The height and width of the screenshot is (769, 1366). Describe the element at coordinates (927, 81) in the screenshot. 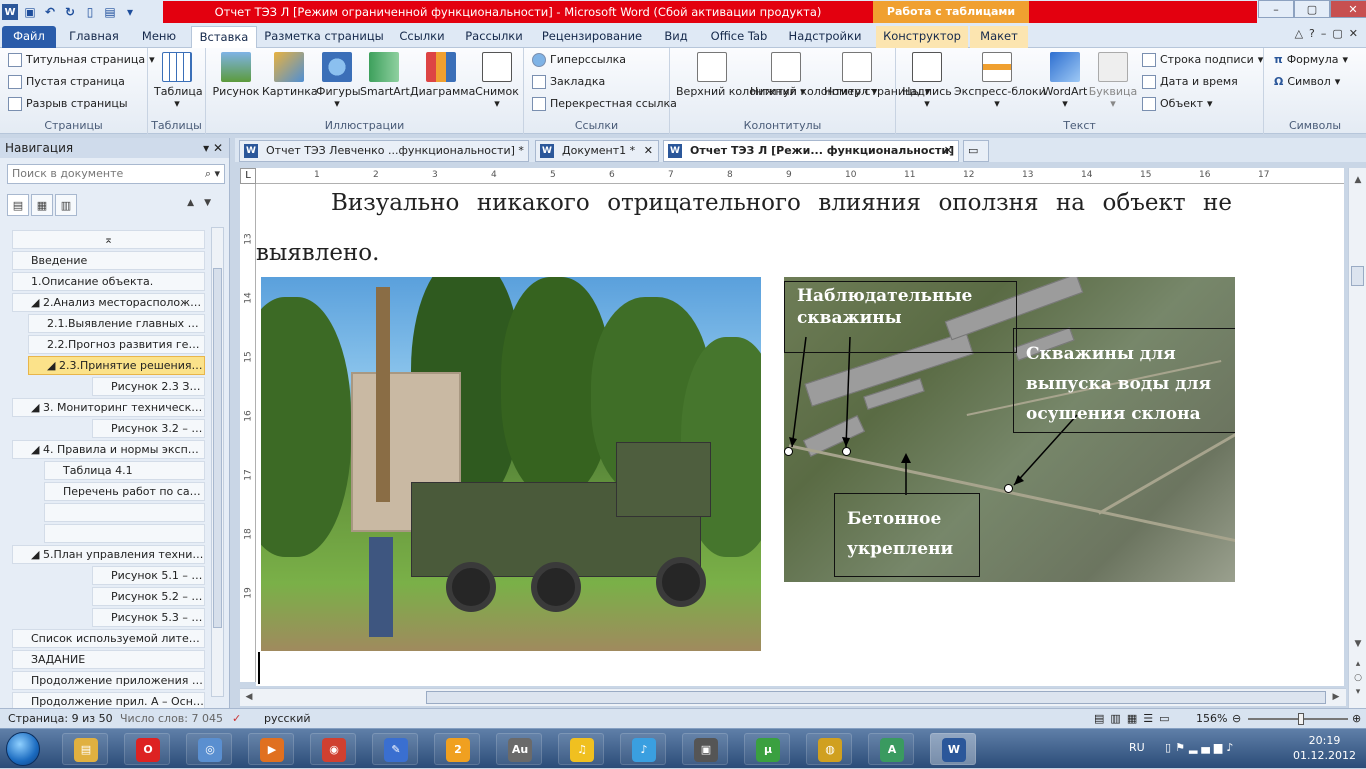

I see `textbox-button: Надпись ▾` at that location.